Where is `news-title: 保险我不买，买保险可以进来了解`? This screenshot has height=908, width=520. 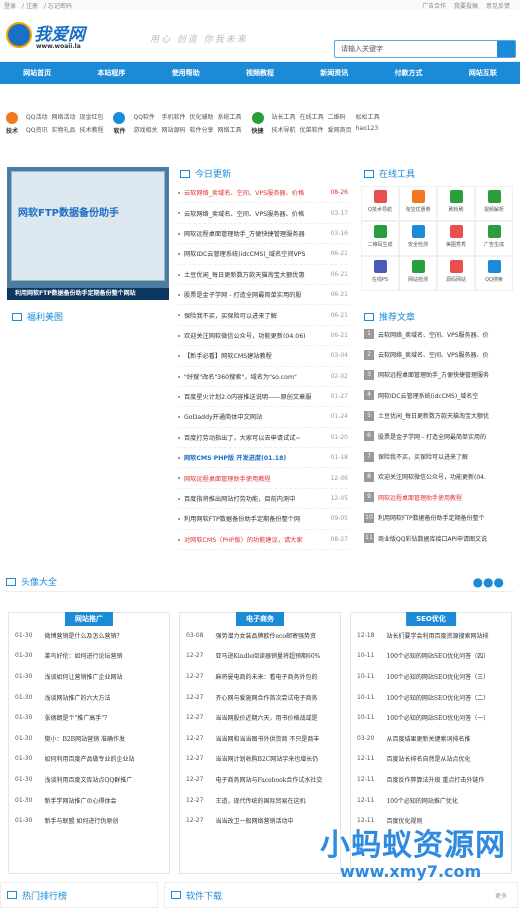 news-title: 保险我不买，买保险可以进来了解 is located at coordinates (253, 315).